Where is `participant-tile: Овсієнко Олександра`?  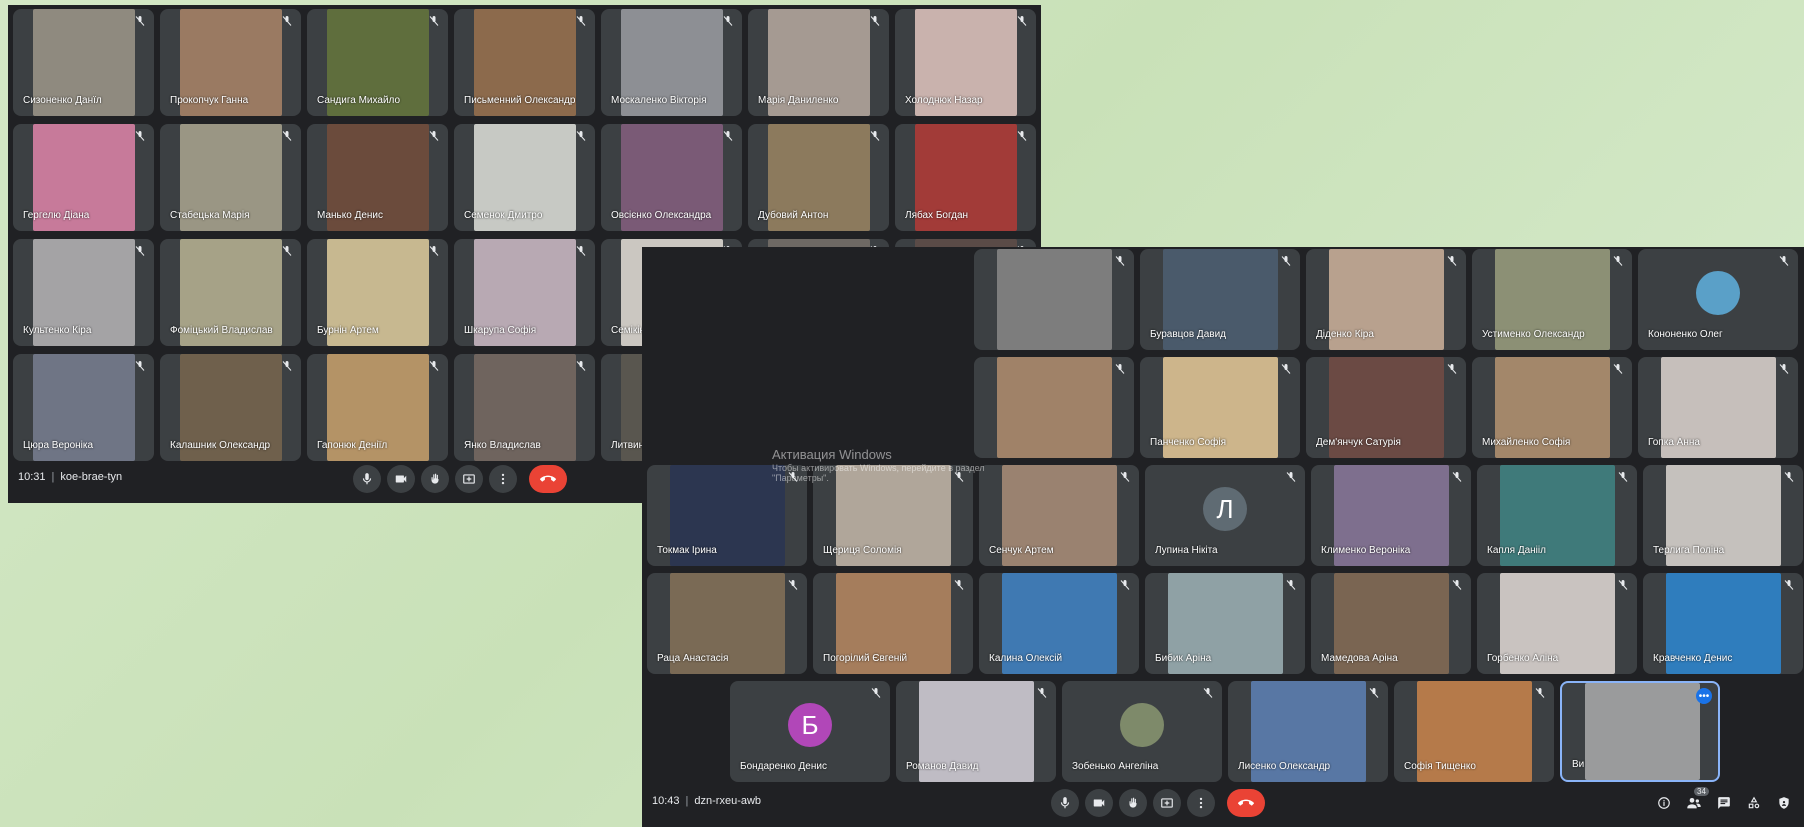
participant-tile: Овсієнко Олександра is located at coordinates (671, 177).